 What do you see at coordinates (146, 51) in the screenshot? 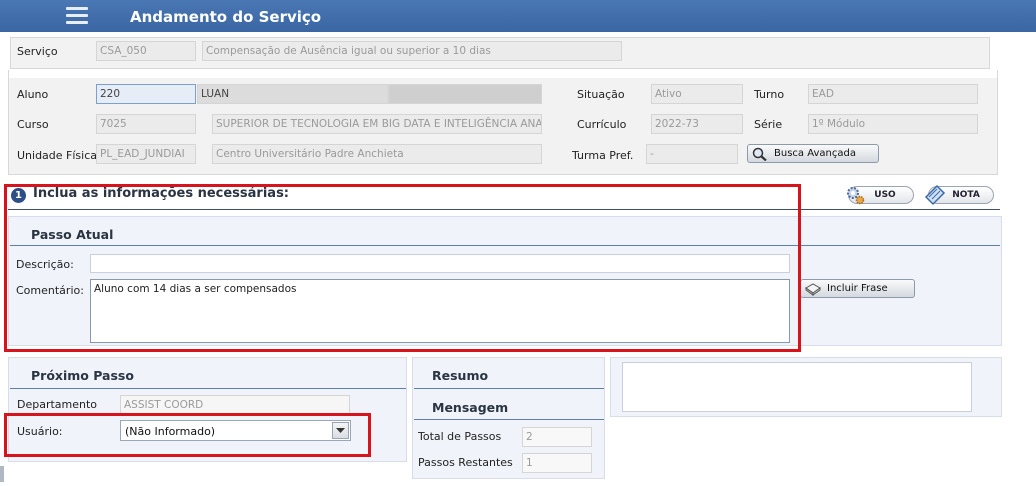
I see `service-code-field: CSA_050` at bounding box center [146, 51].